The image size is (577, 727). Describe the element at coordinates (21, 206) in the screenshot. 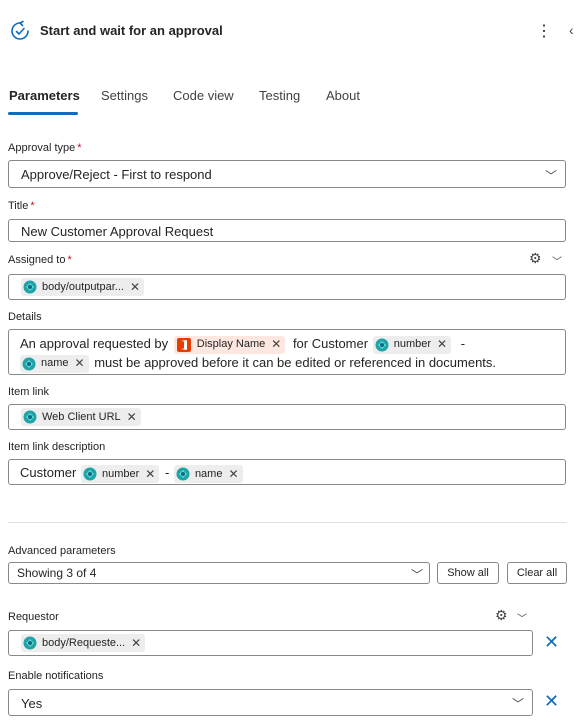

I see `title-label: Title *` at that location.